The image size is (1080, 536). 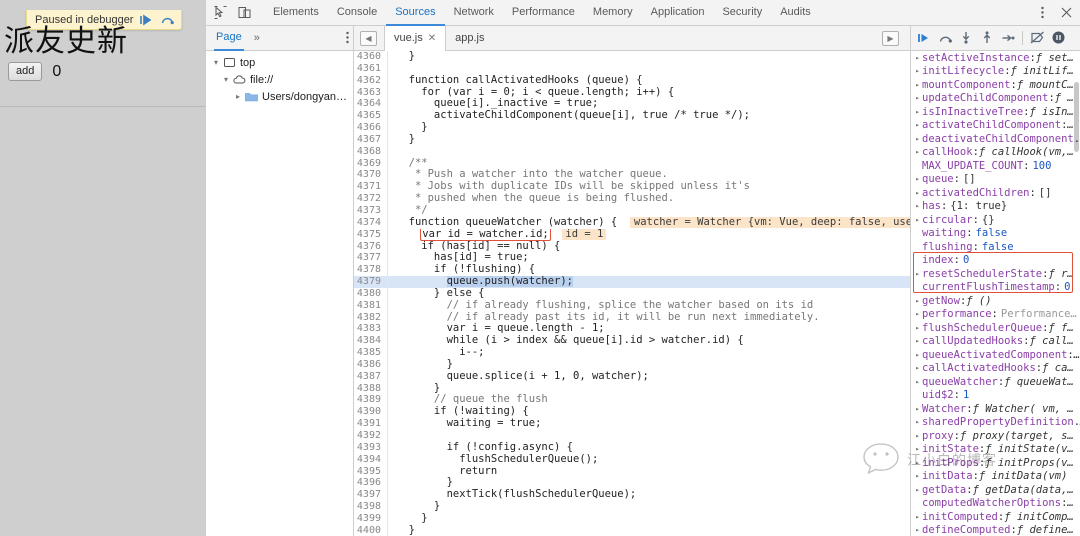 What do you see at coordinates (371, 376) in the screenshot?
I see `line-number: 4387` at bounding box center [371, 376].